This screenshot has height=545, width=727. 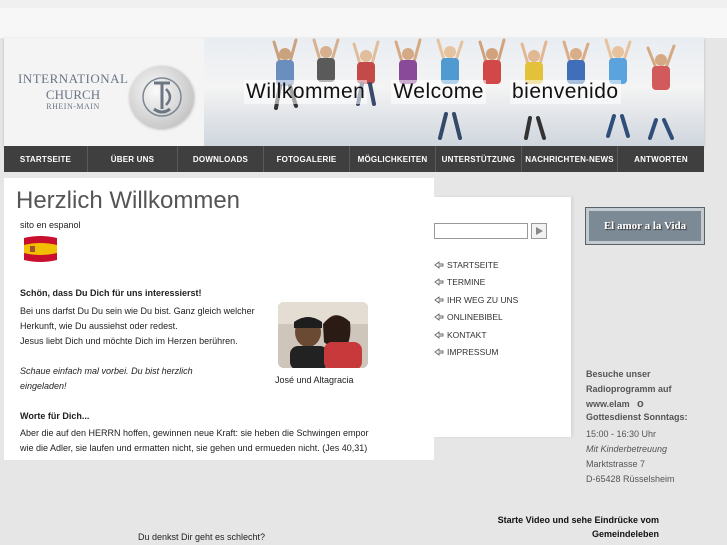 What do you see at coordinates (661, 159) in the screenshot?
I see `nav-item-antworten: ANTWORTEN` at bounding box center [661, 159].